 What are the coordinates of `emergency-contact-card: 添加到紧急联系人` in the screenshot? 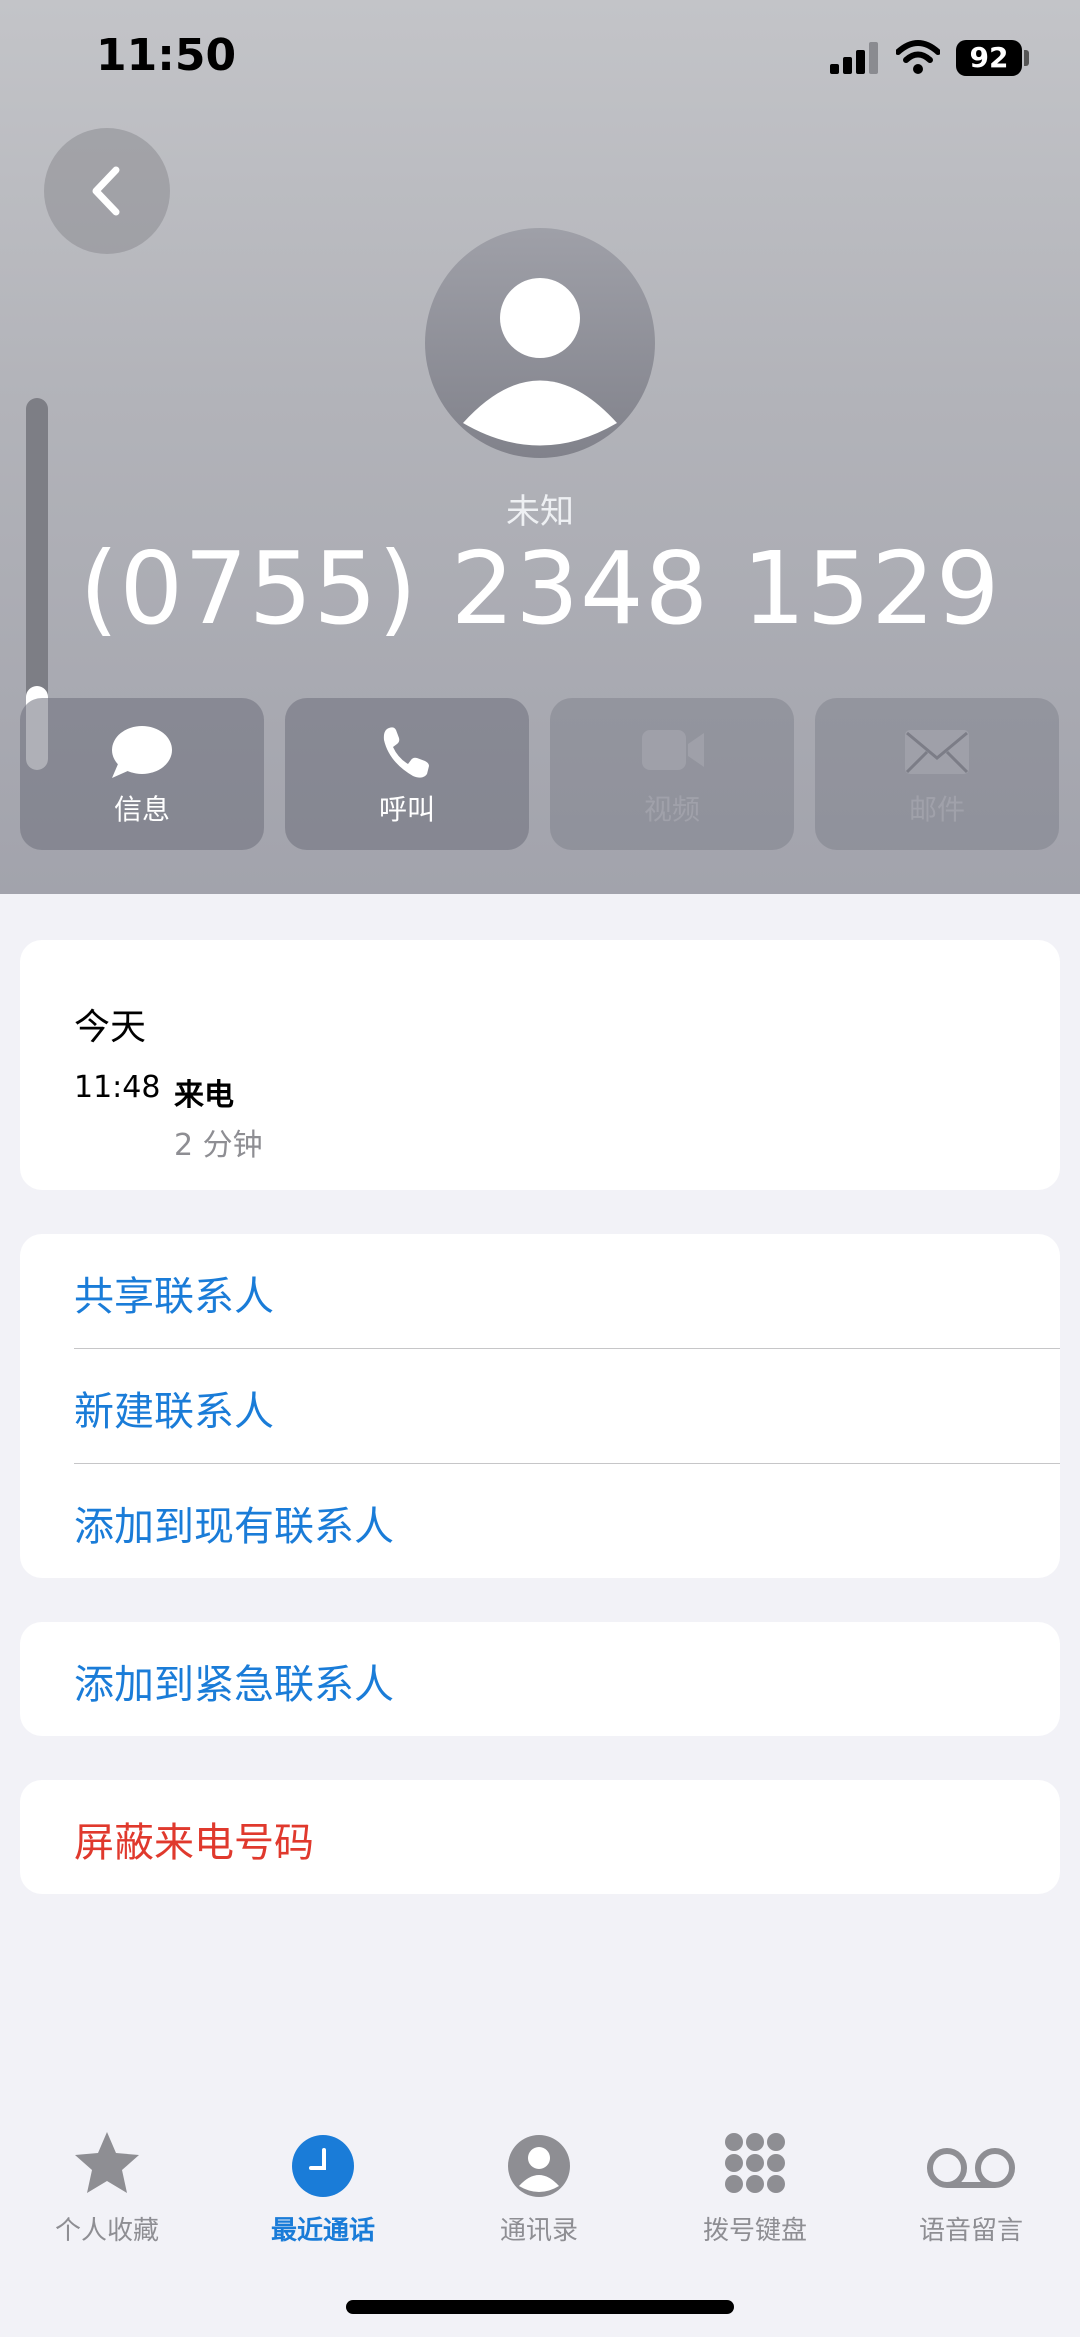 It's located at (540, 1679).